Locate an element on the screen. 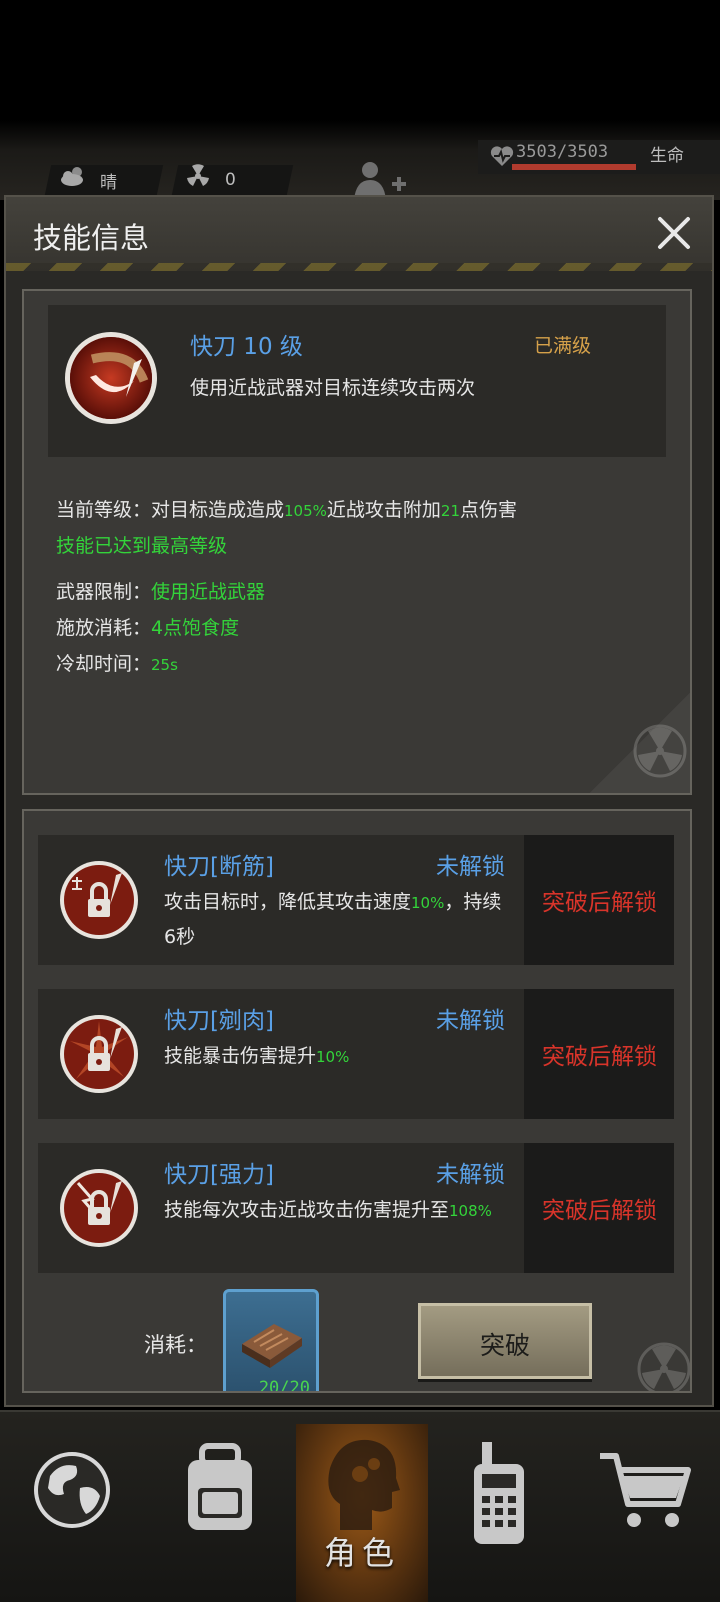 The height and width of the screenshot is (1602, 720). current-level-prefix: 当前等级：对目标造成造成 is located at coordinates (170, 510).